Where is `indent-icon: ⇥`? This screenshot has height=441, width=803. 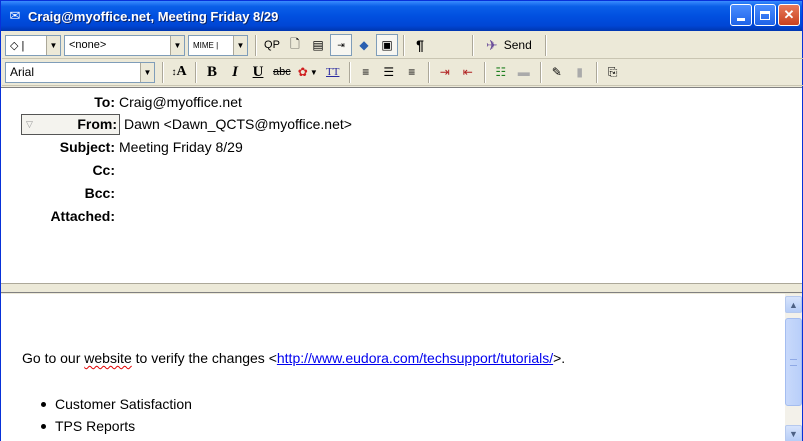 indent-icon: ⇥ is located at coordinates (444, 72).